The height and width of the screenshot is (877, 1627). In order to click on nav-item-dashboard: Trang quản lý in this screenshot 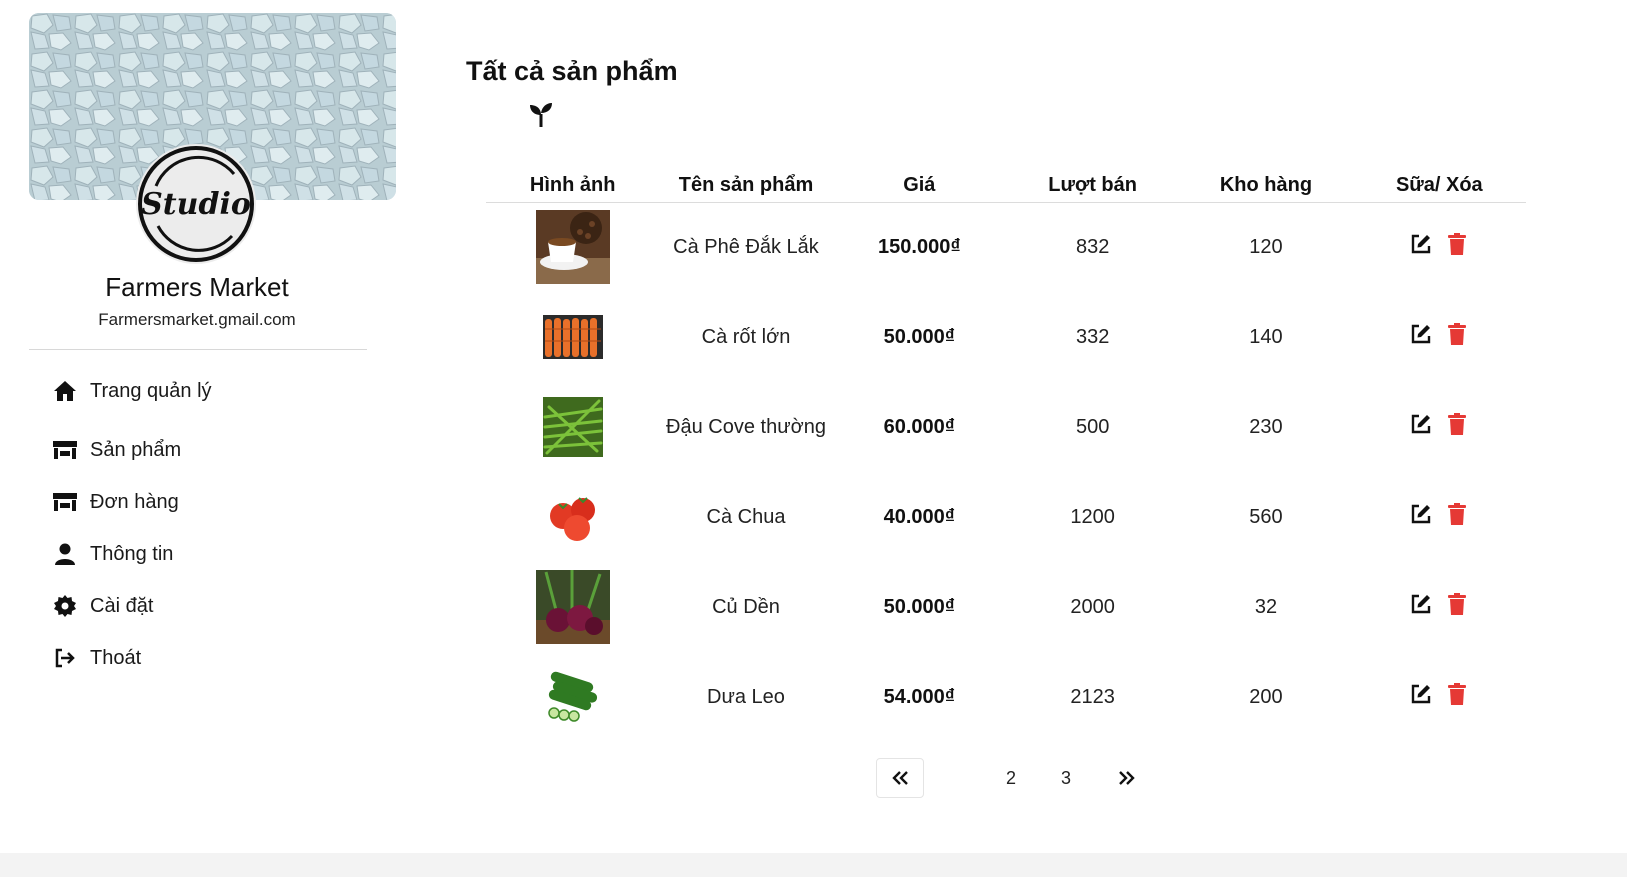, I will do `click(132, 391)`.